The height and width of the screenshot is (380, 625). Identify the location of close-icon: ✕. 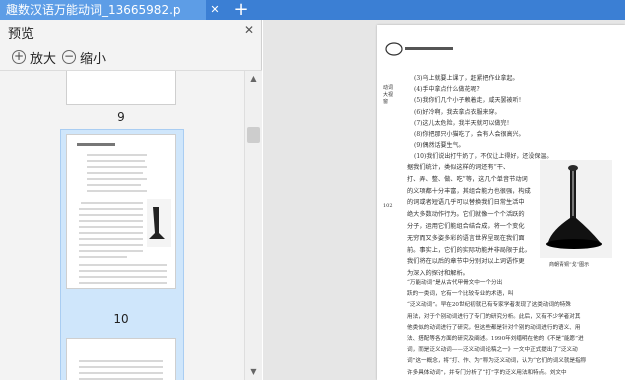
(249, 30).